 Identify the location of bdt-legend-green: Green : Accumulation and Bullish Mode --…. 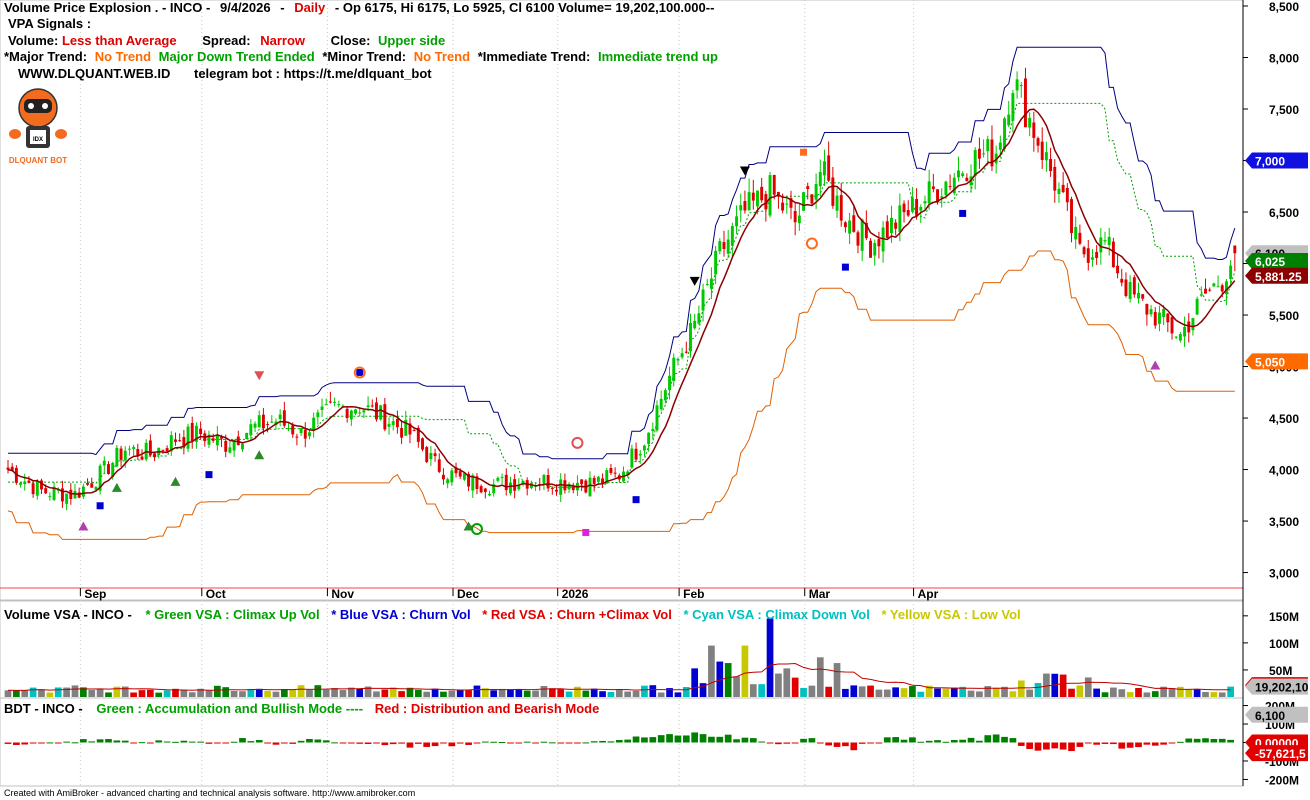
(230, 708).